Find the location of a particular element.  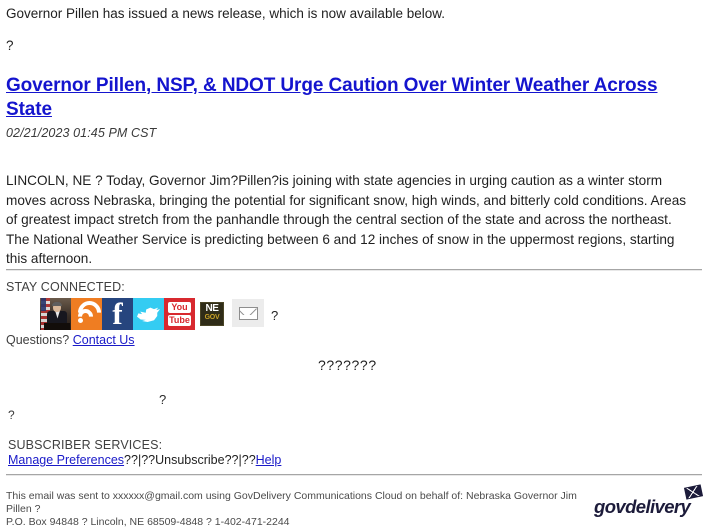

contact-us-link: Contact Us is located at coordinates (104, 340).